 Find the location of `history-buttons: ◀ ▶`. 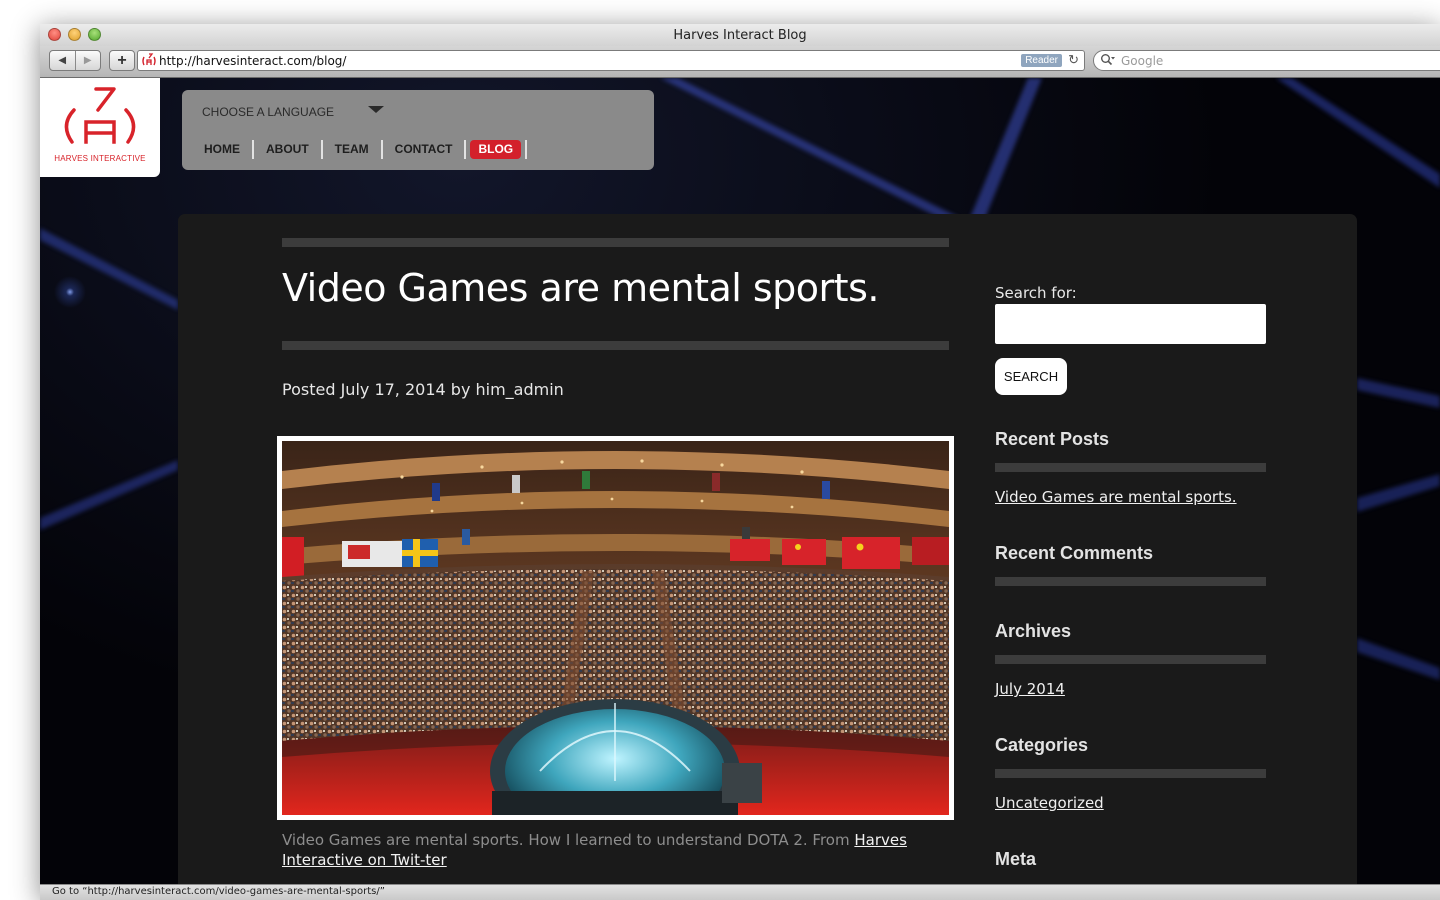

history-buttons: ◀ ▶ is located at coordinates (75, 60).